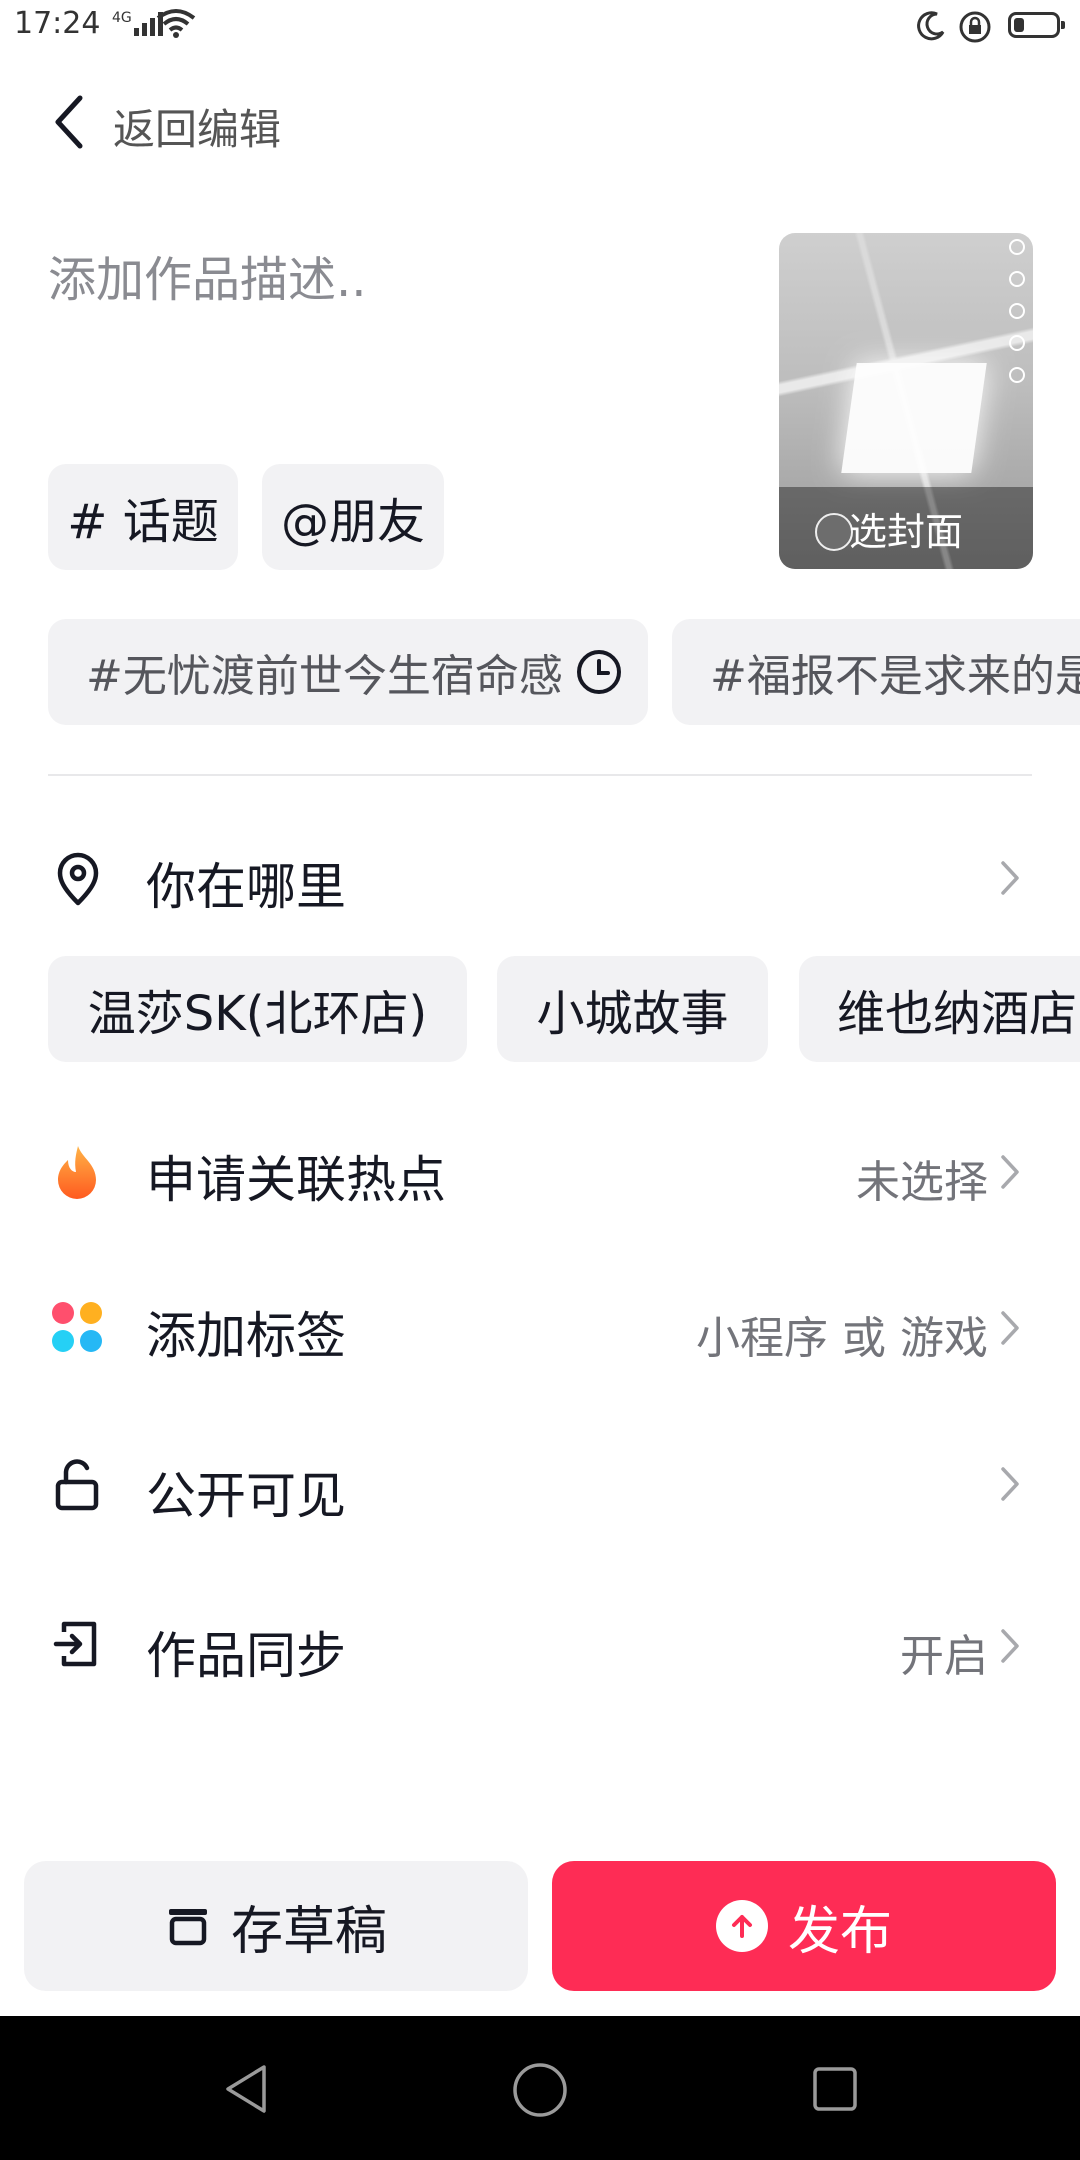 This screenshot has width=1080, height=2160. I want to click on upload-arrow-icon, so click(741, 1926).